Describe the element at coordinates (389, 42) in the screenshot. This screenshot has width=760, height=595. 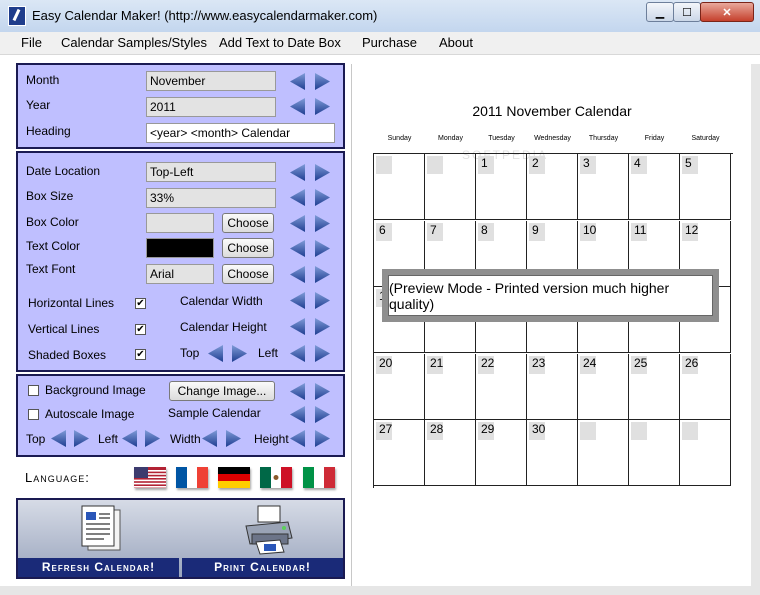
I see `menu-purchase: Purchase` at that location.